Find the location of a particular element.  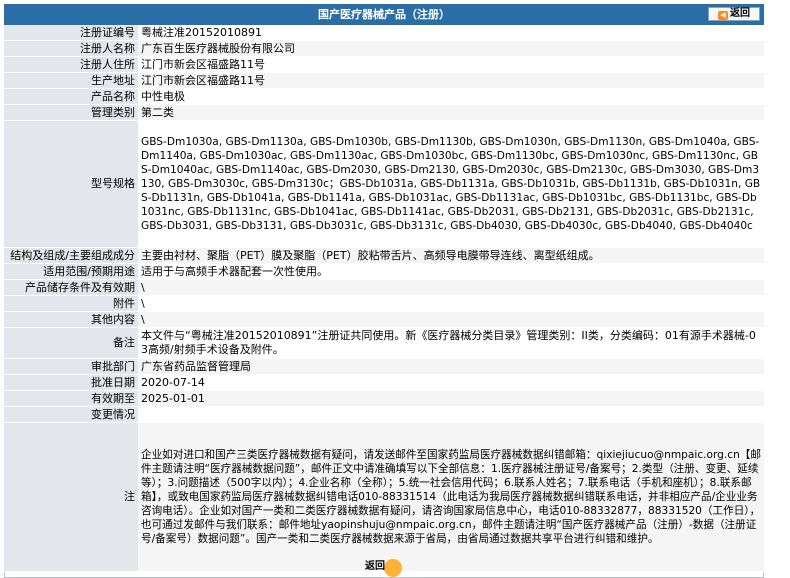

table-row: 管理类别 第二类 is located at coordinates (384, 112).